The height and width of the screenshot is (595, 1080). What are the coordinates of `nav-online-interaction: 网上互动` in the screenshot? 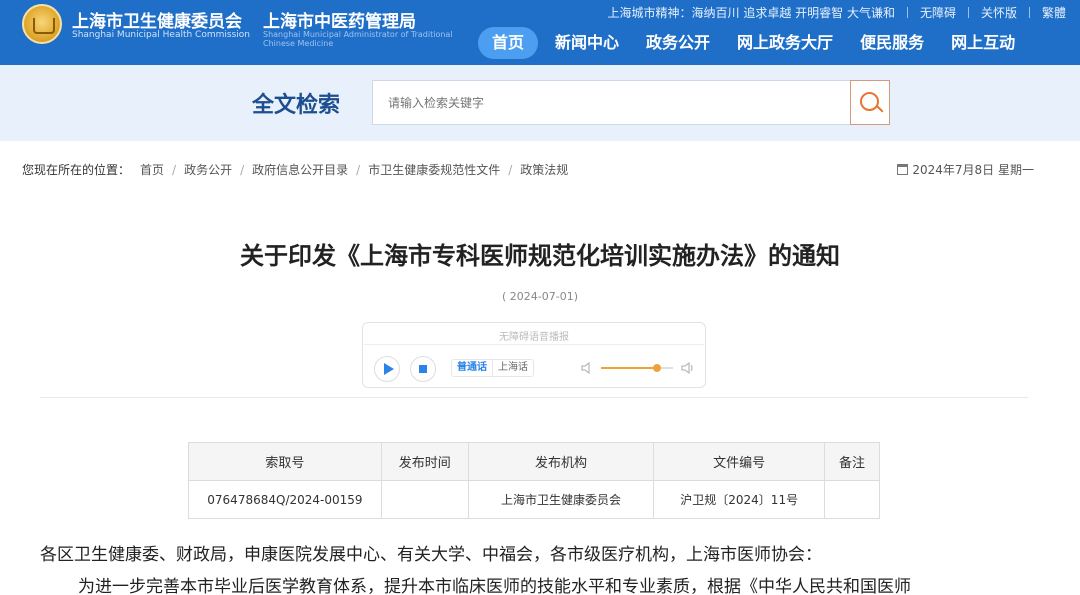 It's located at (983, 43).